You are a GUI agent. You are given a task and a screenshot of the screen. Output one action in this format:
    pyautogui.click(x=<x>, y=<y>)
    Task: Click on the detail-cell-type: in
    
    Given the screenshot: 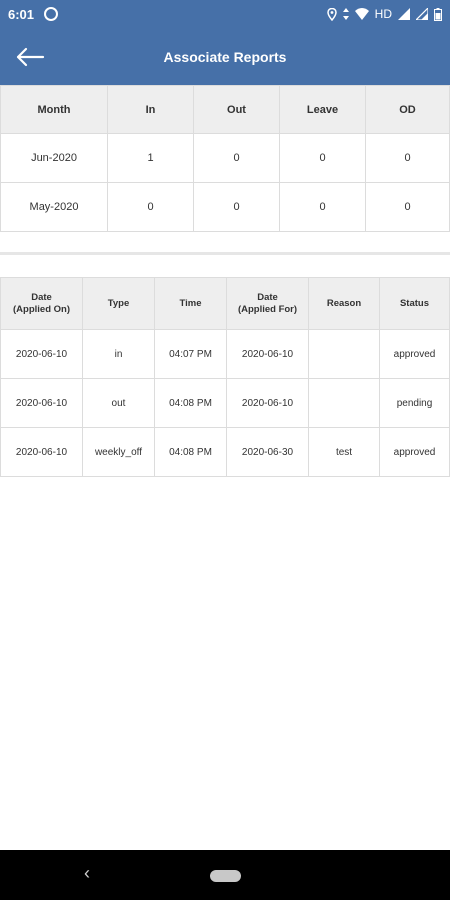 What is the action you would take?
    pyautogui.click(x=118, y=354)
    